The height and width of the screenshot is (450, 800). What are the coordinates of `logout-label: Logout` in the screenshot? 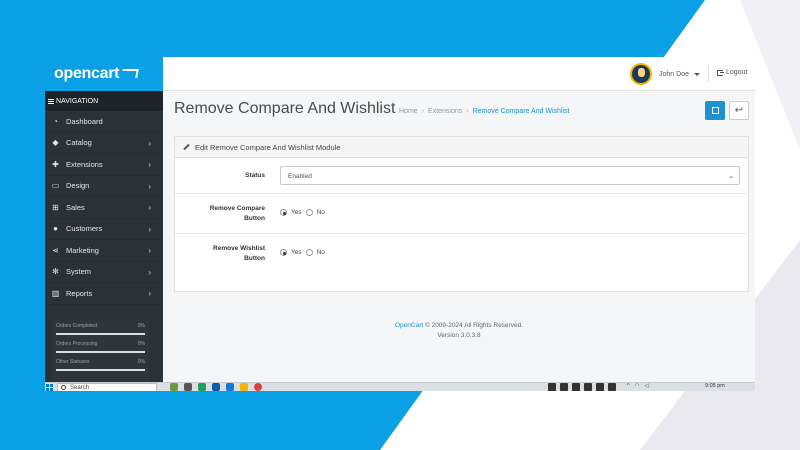 It's located at (737, 72).